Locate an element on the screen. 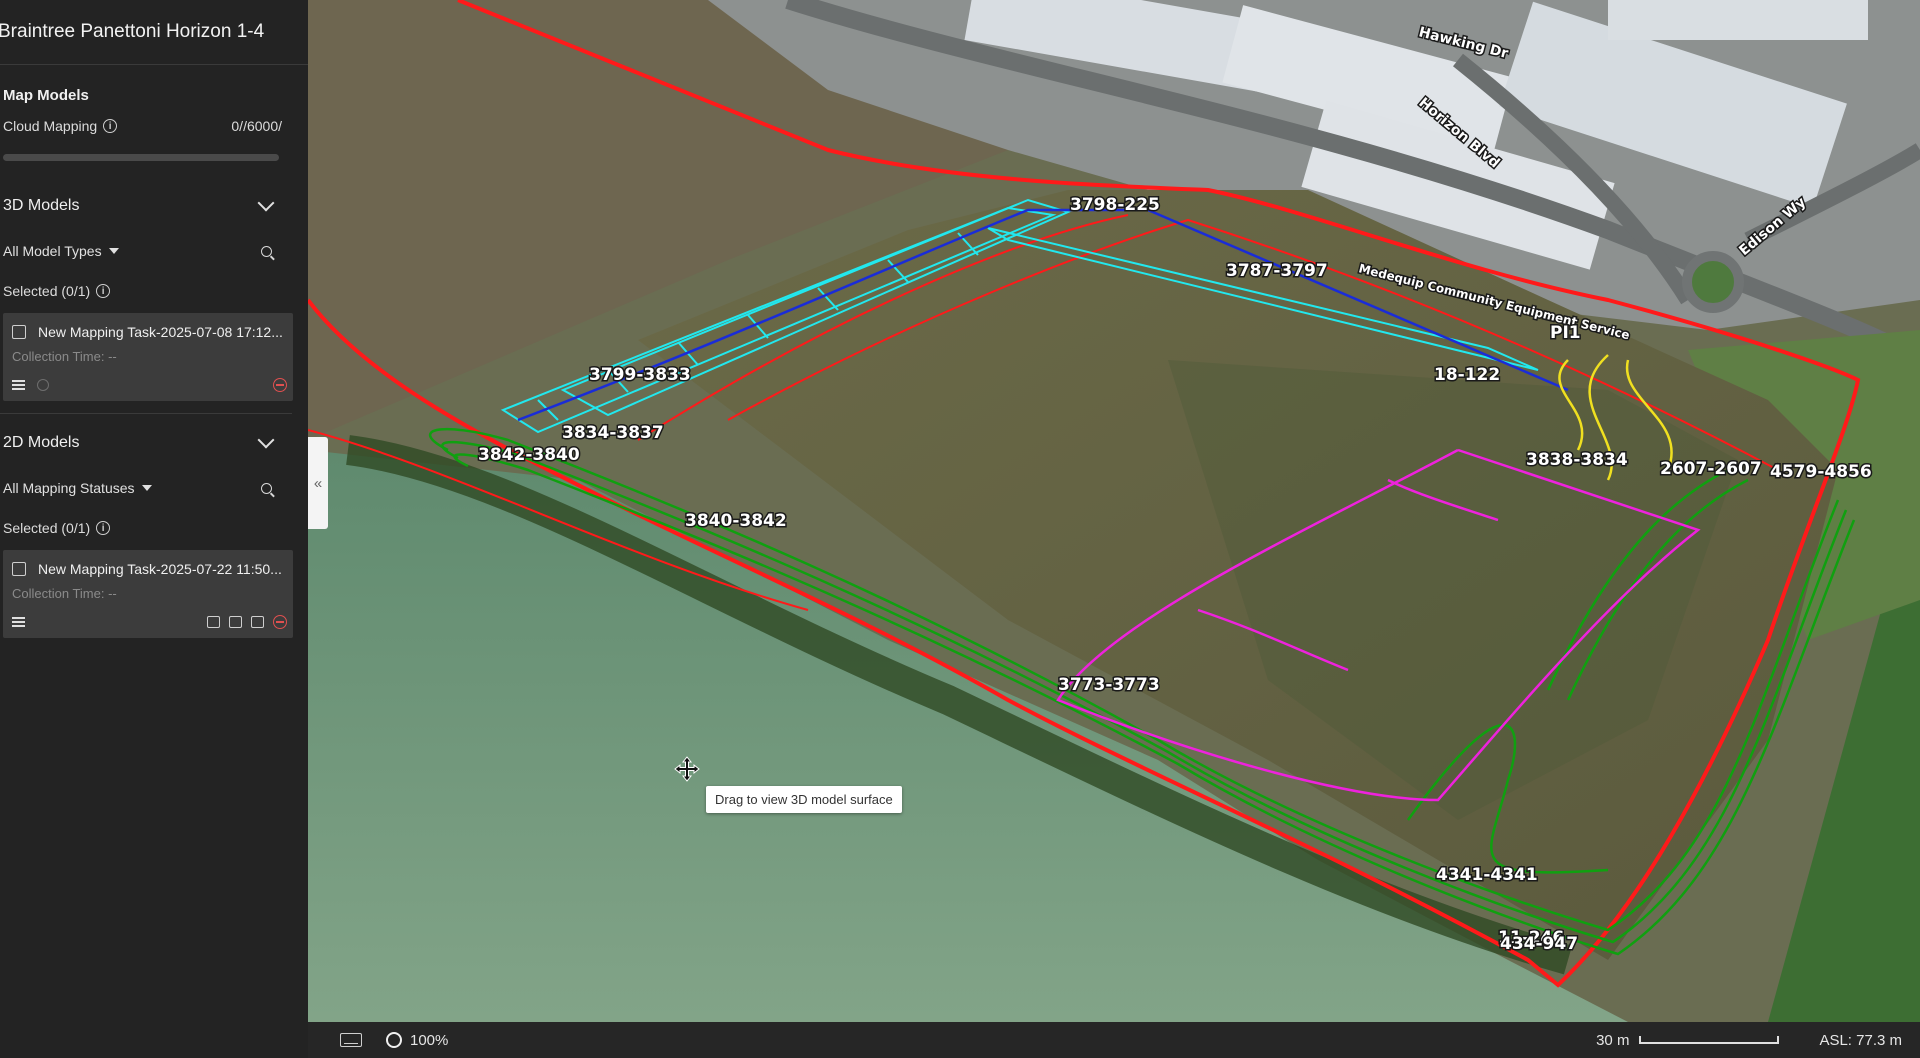 Image resolution: width=1920 pixels, height=1058 pixels. globe-icon is located at coordinates (43, 385).